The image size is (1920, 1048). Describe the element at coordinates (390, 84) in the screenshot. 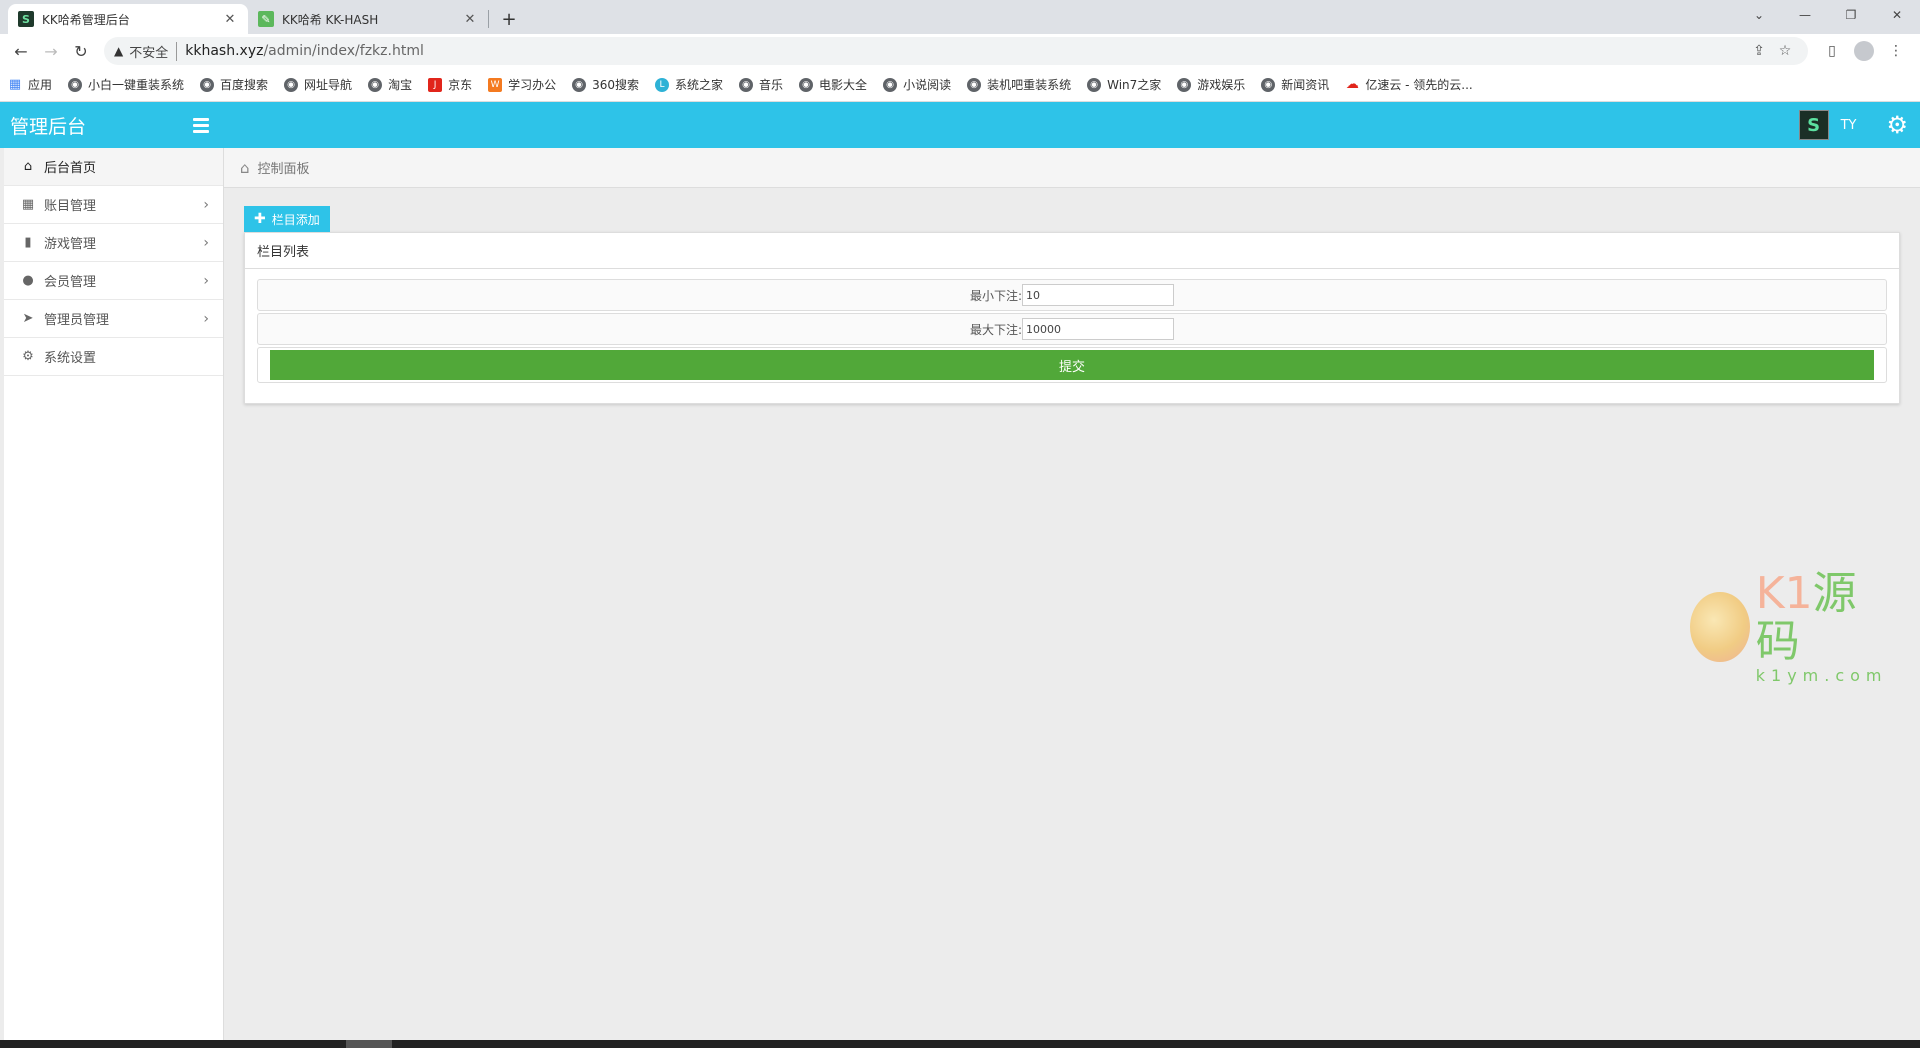

I see `bookmark-item: ◉ 淘宝` at that location.